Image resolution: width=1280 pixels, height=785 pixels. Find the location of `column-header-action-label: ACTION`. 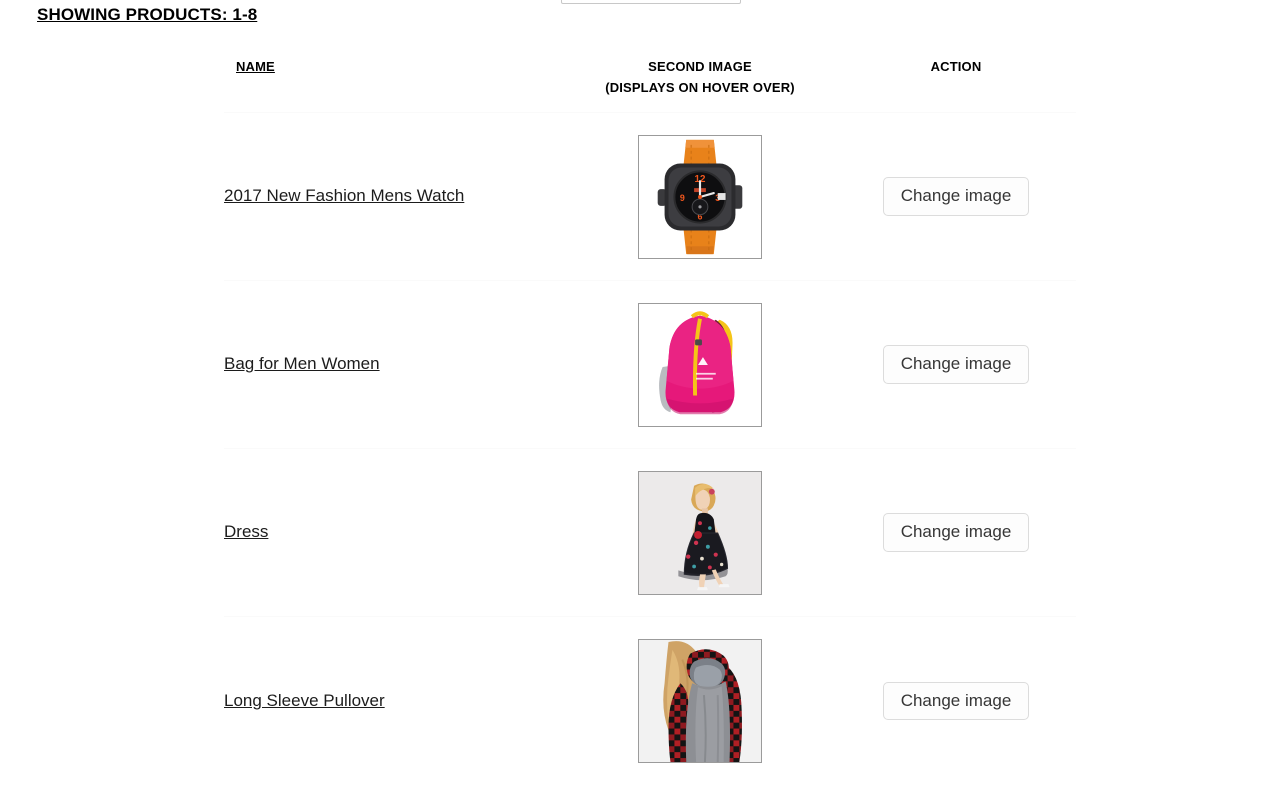

column-header-action-label: ACTION is located at coordinates (956, 66).